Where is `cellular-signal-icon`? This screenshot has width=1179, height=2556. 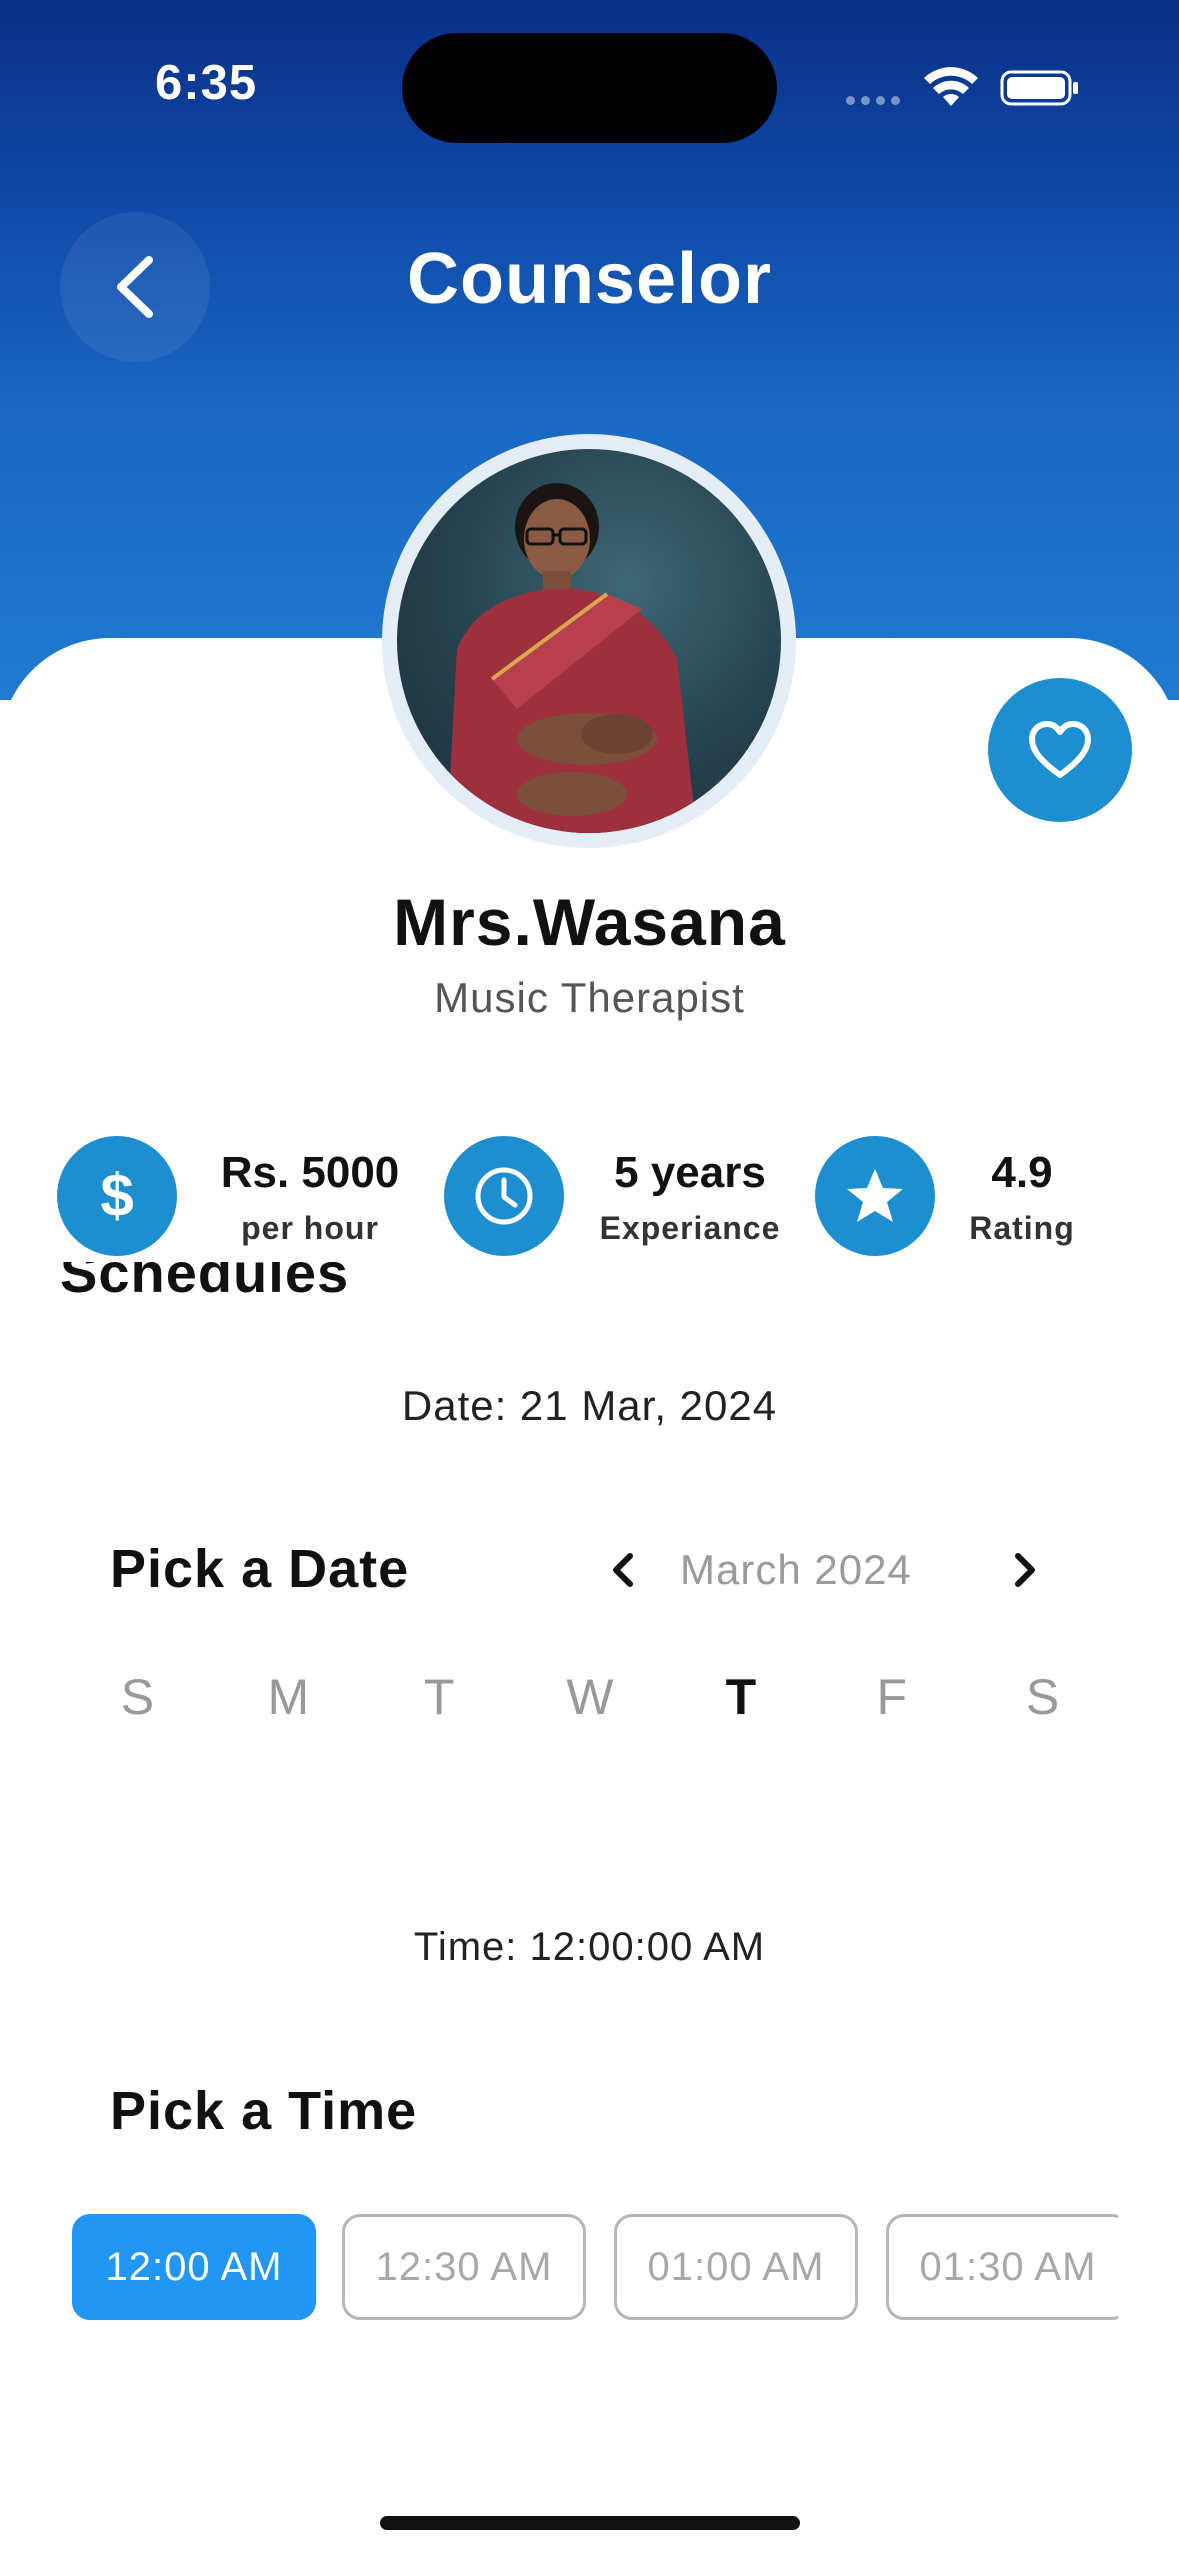 cellular-signal-icon is located at coordinates (873, 100).